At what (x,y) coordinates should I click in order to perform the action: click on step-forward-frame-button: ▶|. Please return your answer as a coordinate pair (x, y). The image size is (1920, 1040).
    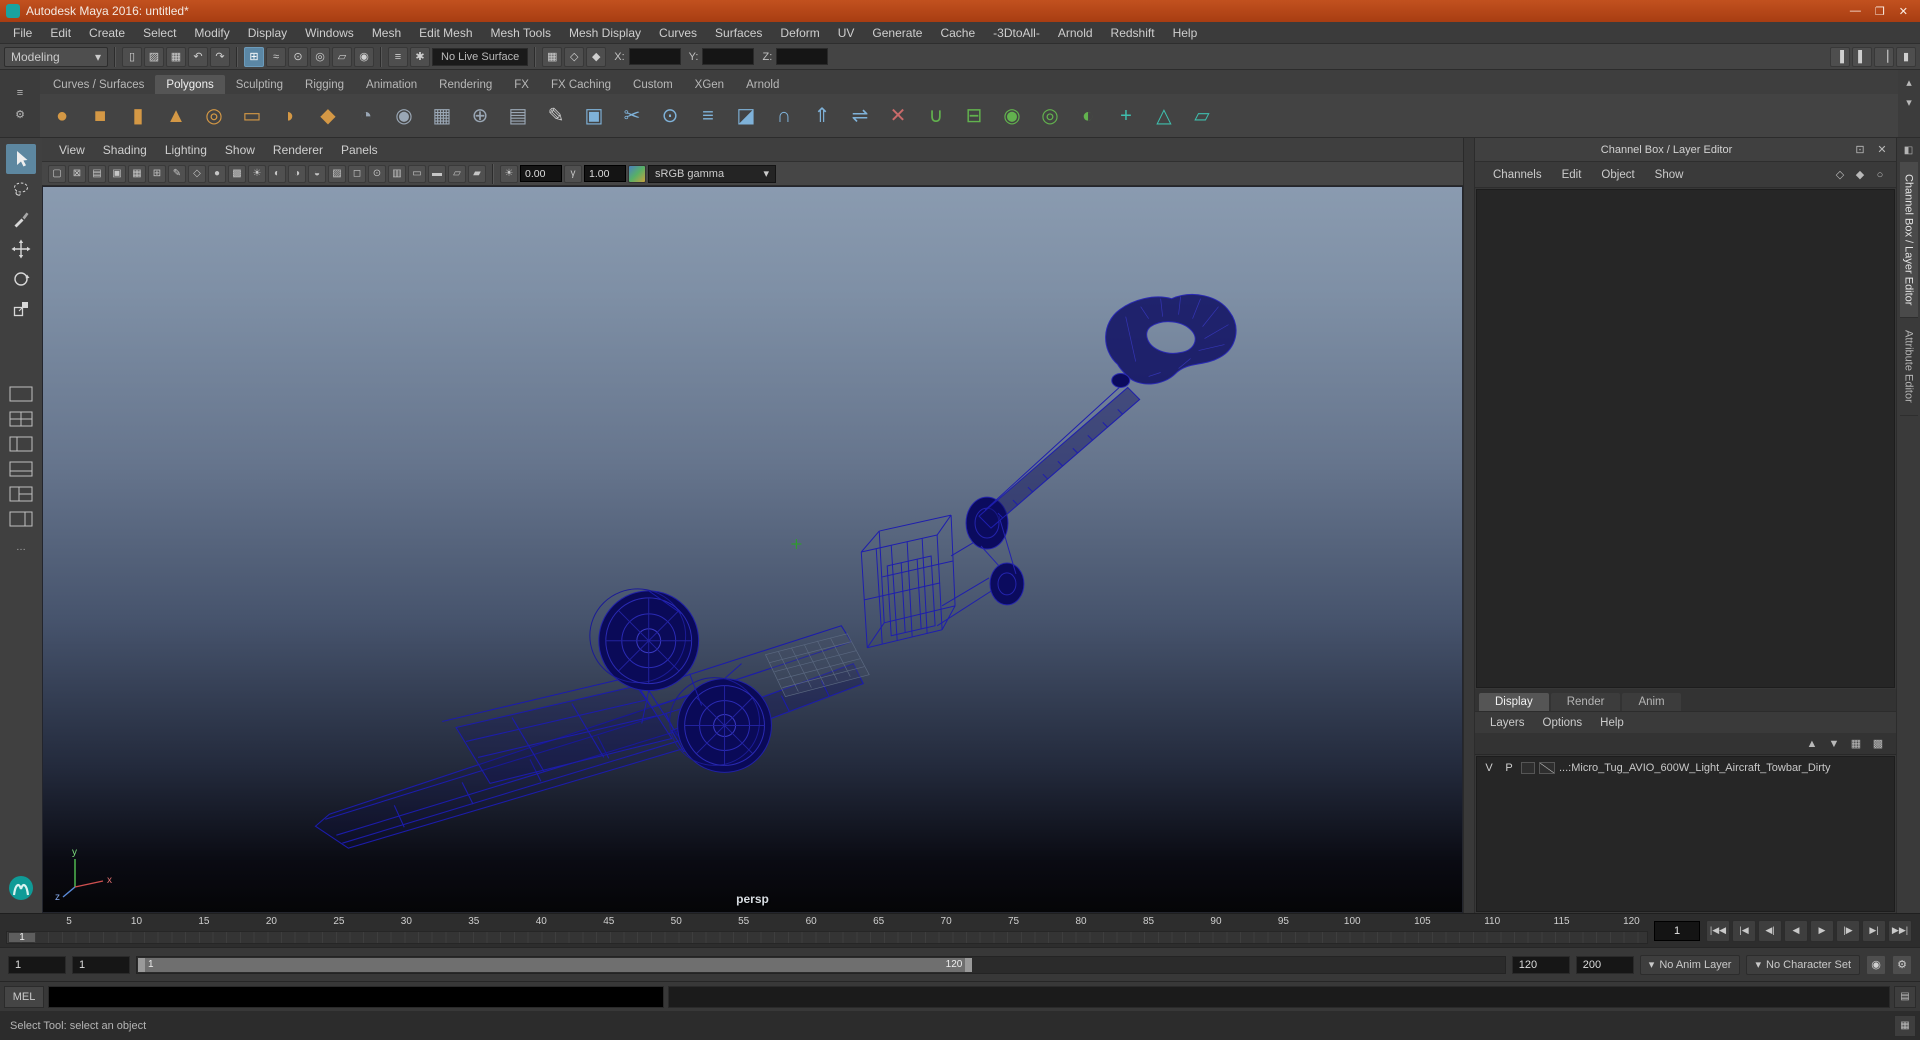
    Looking at the image, I should click on (1874, 930).